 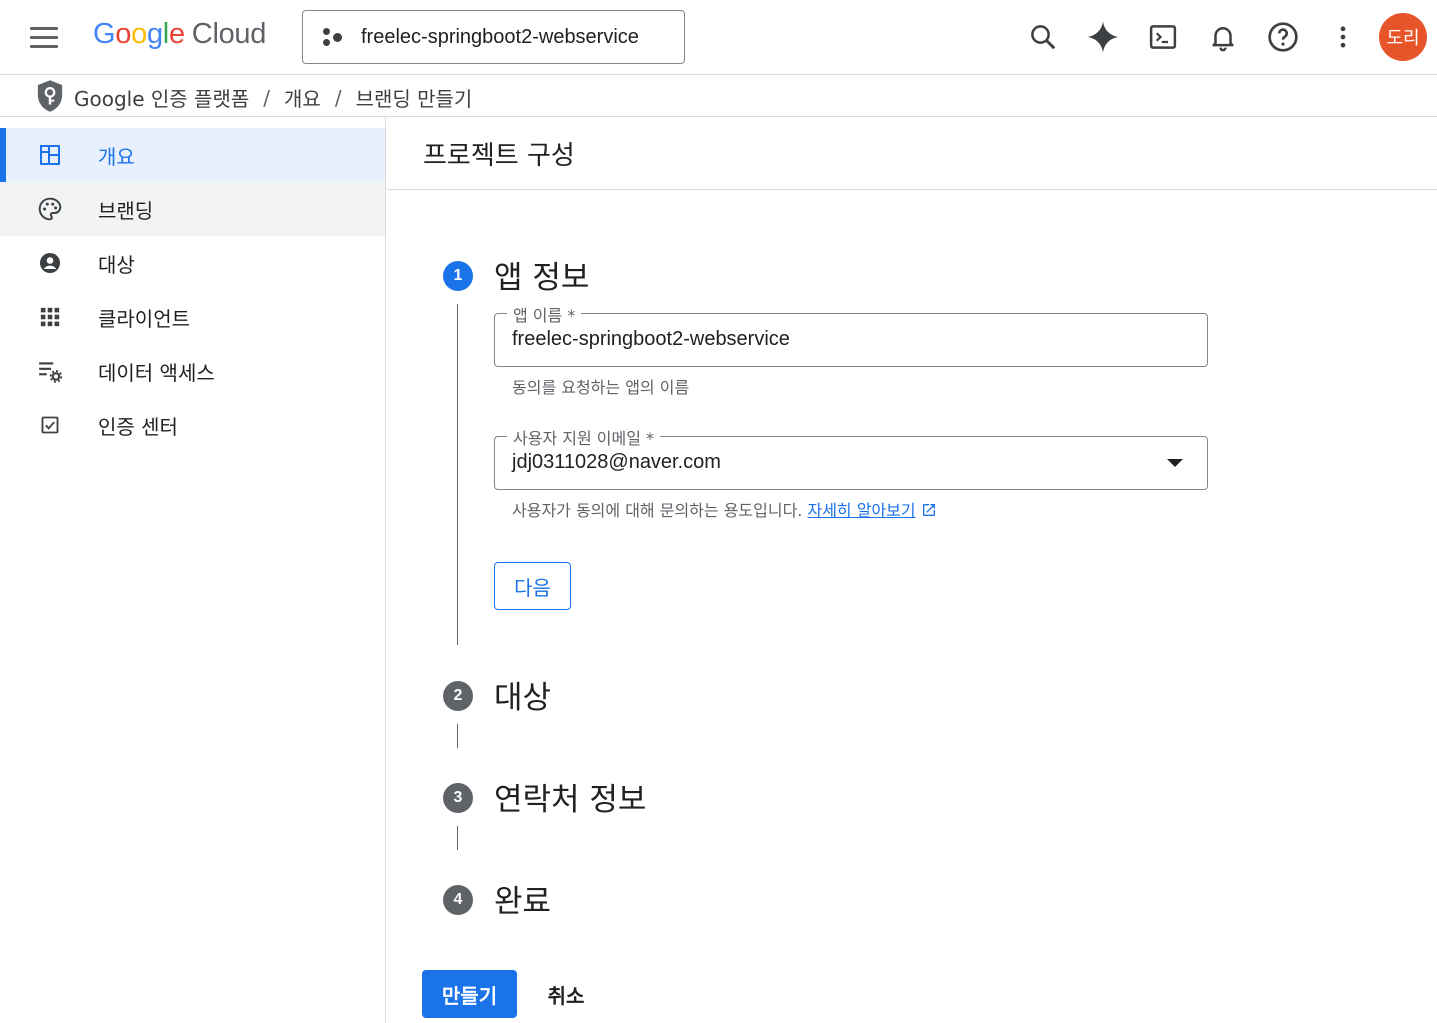 What do you see at coordinates (500, 36) in the screenshot?
I see `project-name: freelec-springboot2-webservice` at bounding box center [500, 36].